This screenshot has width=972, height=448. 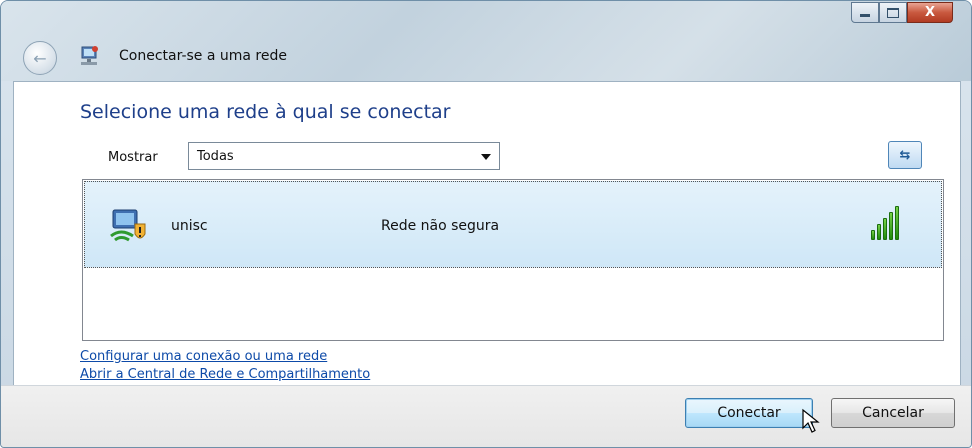 I want to click on setup-connection-link: Configurar uma conexão ou uma rede, so click(x=225, y=357).